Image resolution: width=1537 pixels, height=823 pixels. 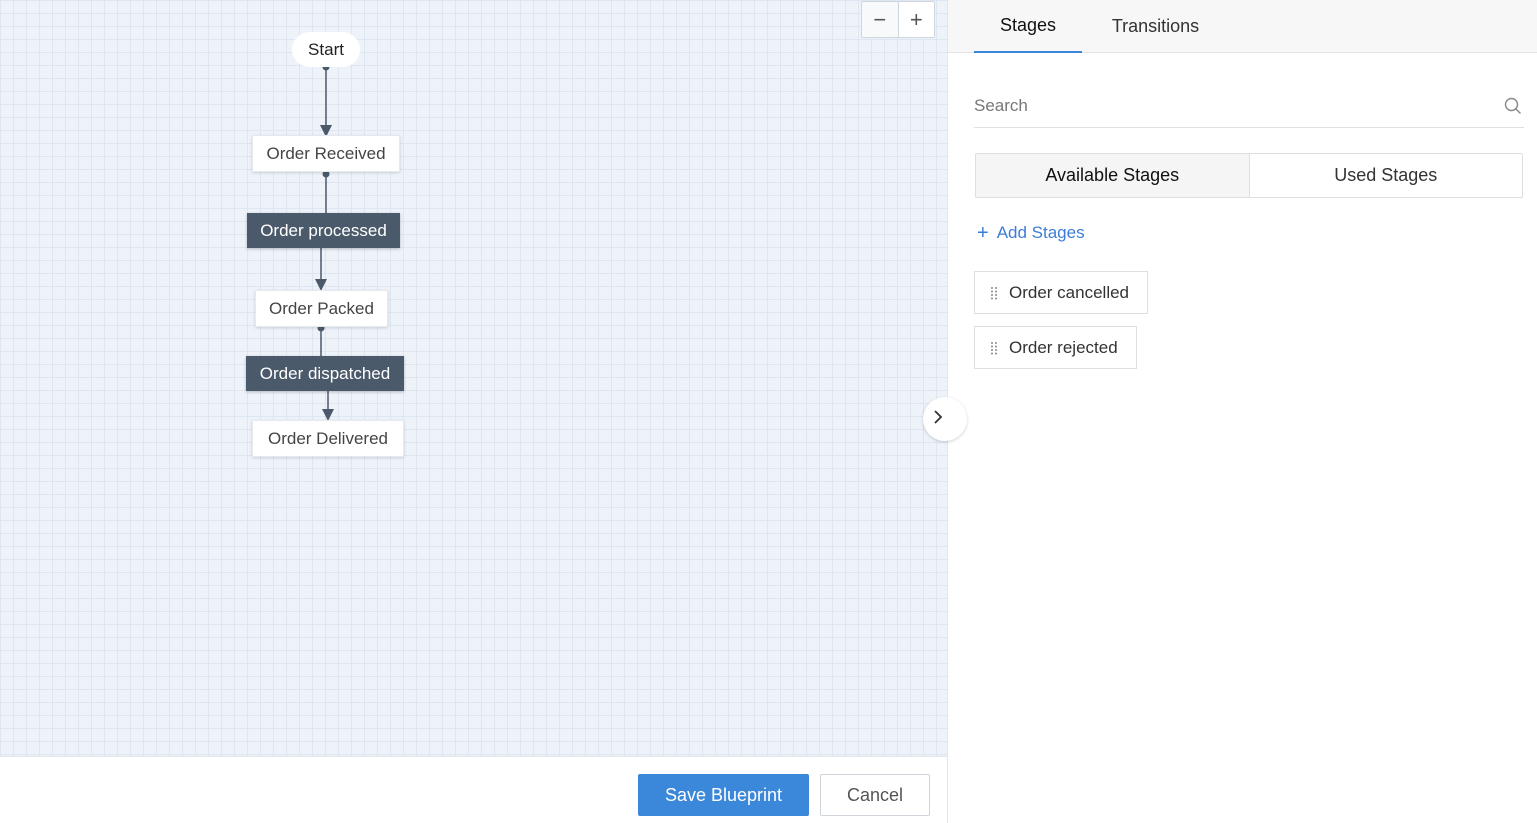 I want to click on flow-connectors, so click(x=324, y=242).